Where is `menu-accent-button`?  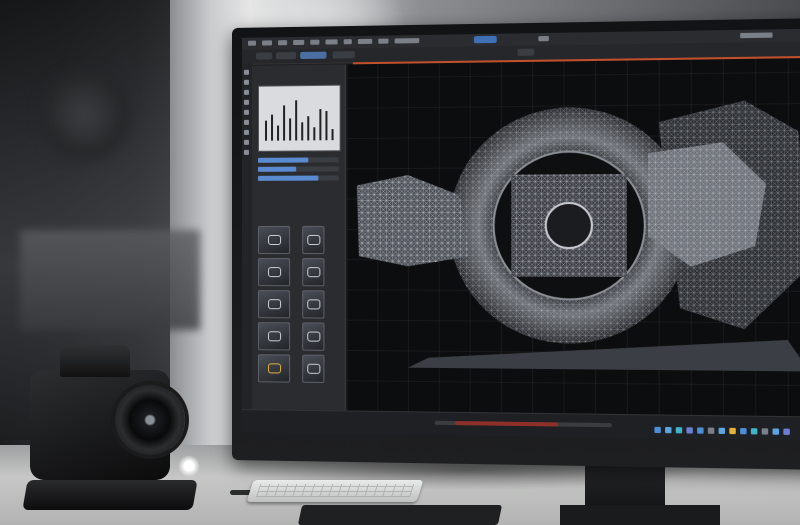
menu-accent-button is located at coordinates (485, 39).